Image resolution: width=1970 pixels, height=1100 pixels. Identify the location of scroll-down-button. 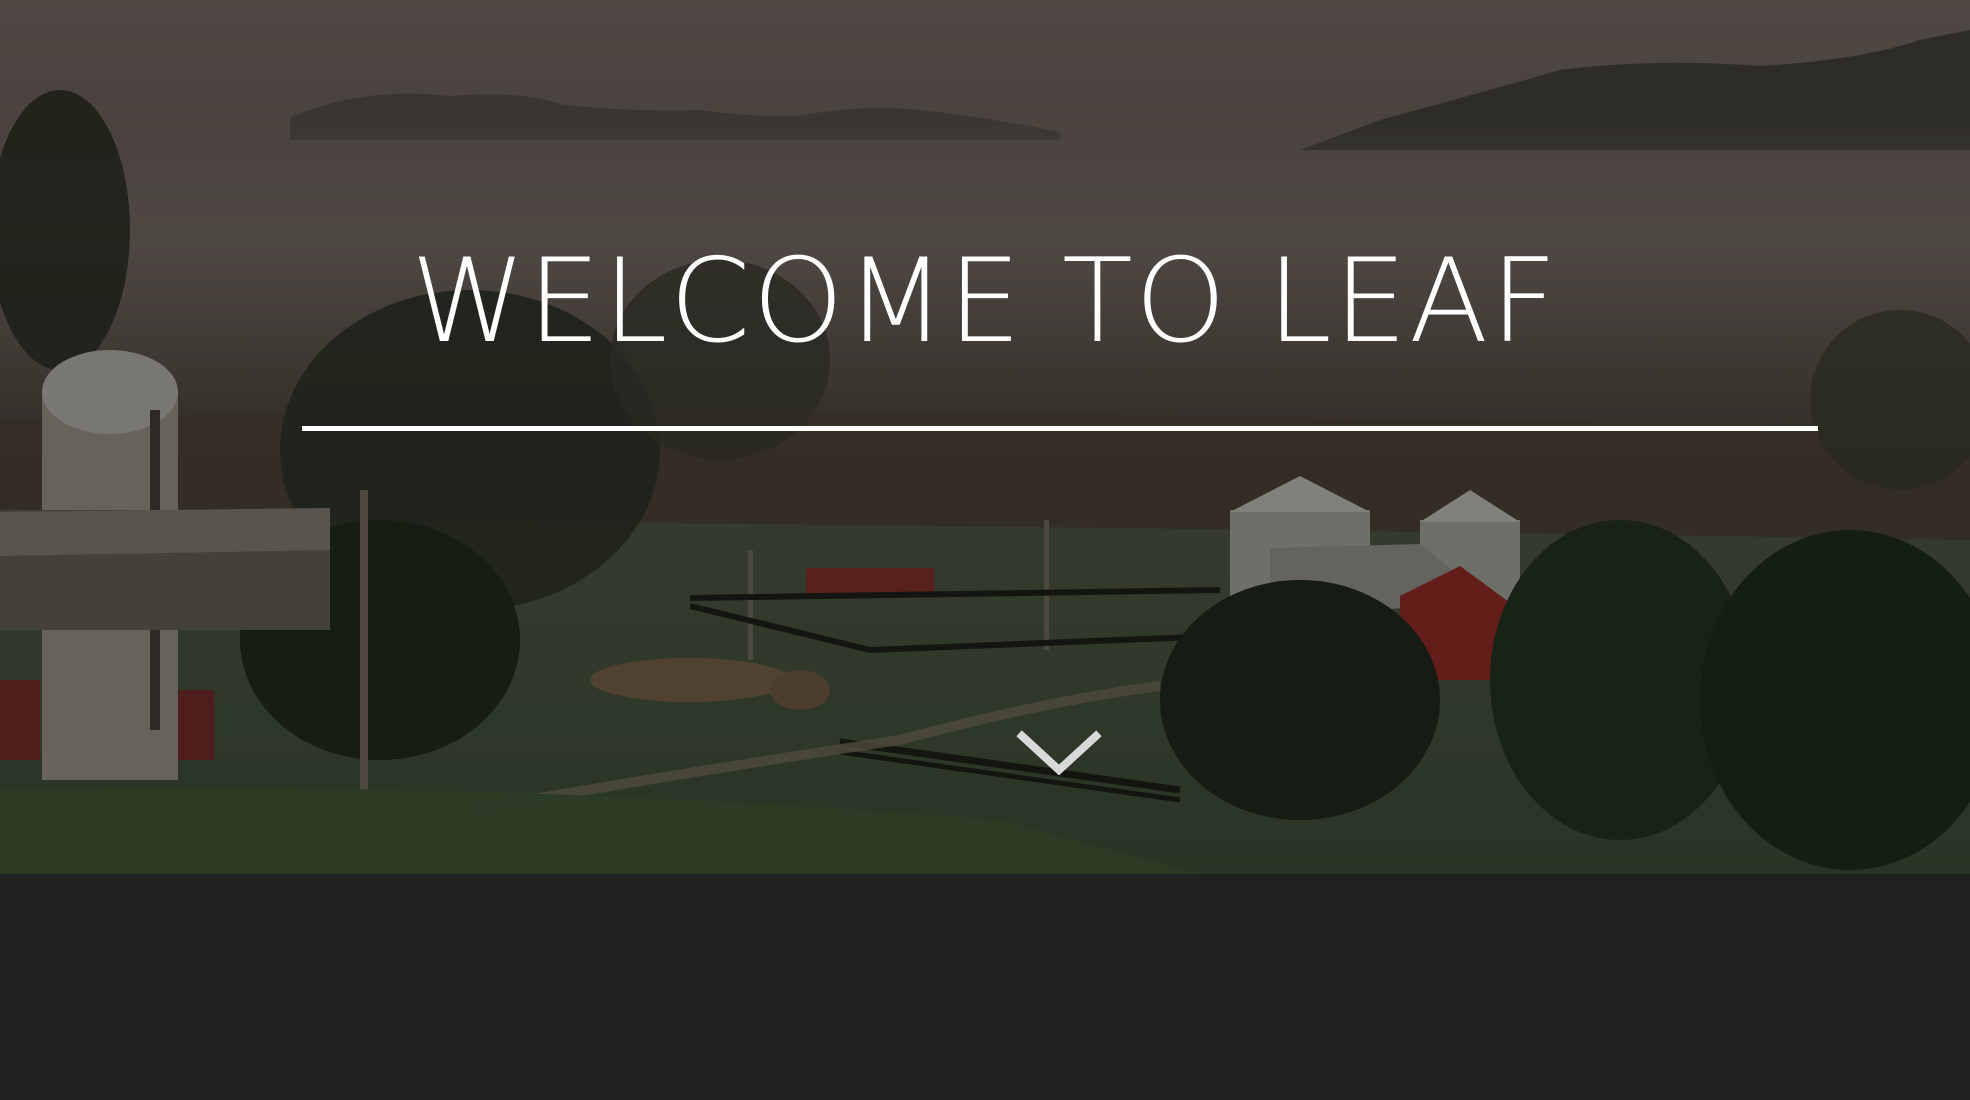
(1059, 756).